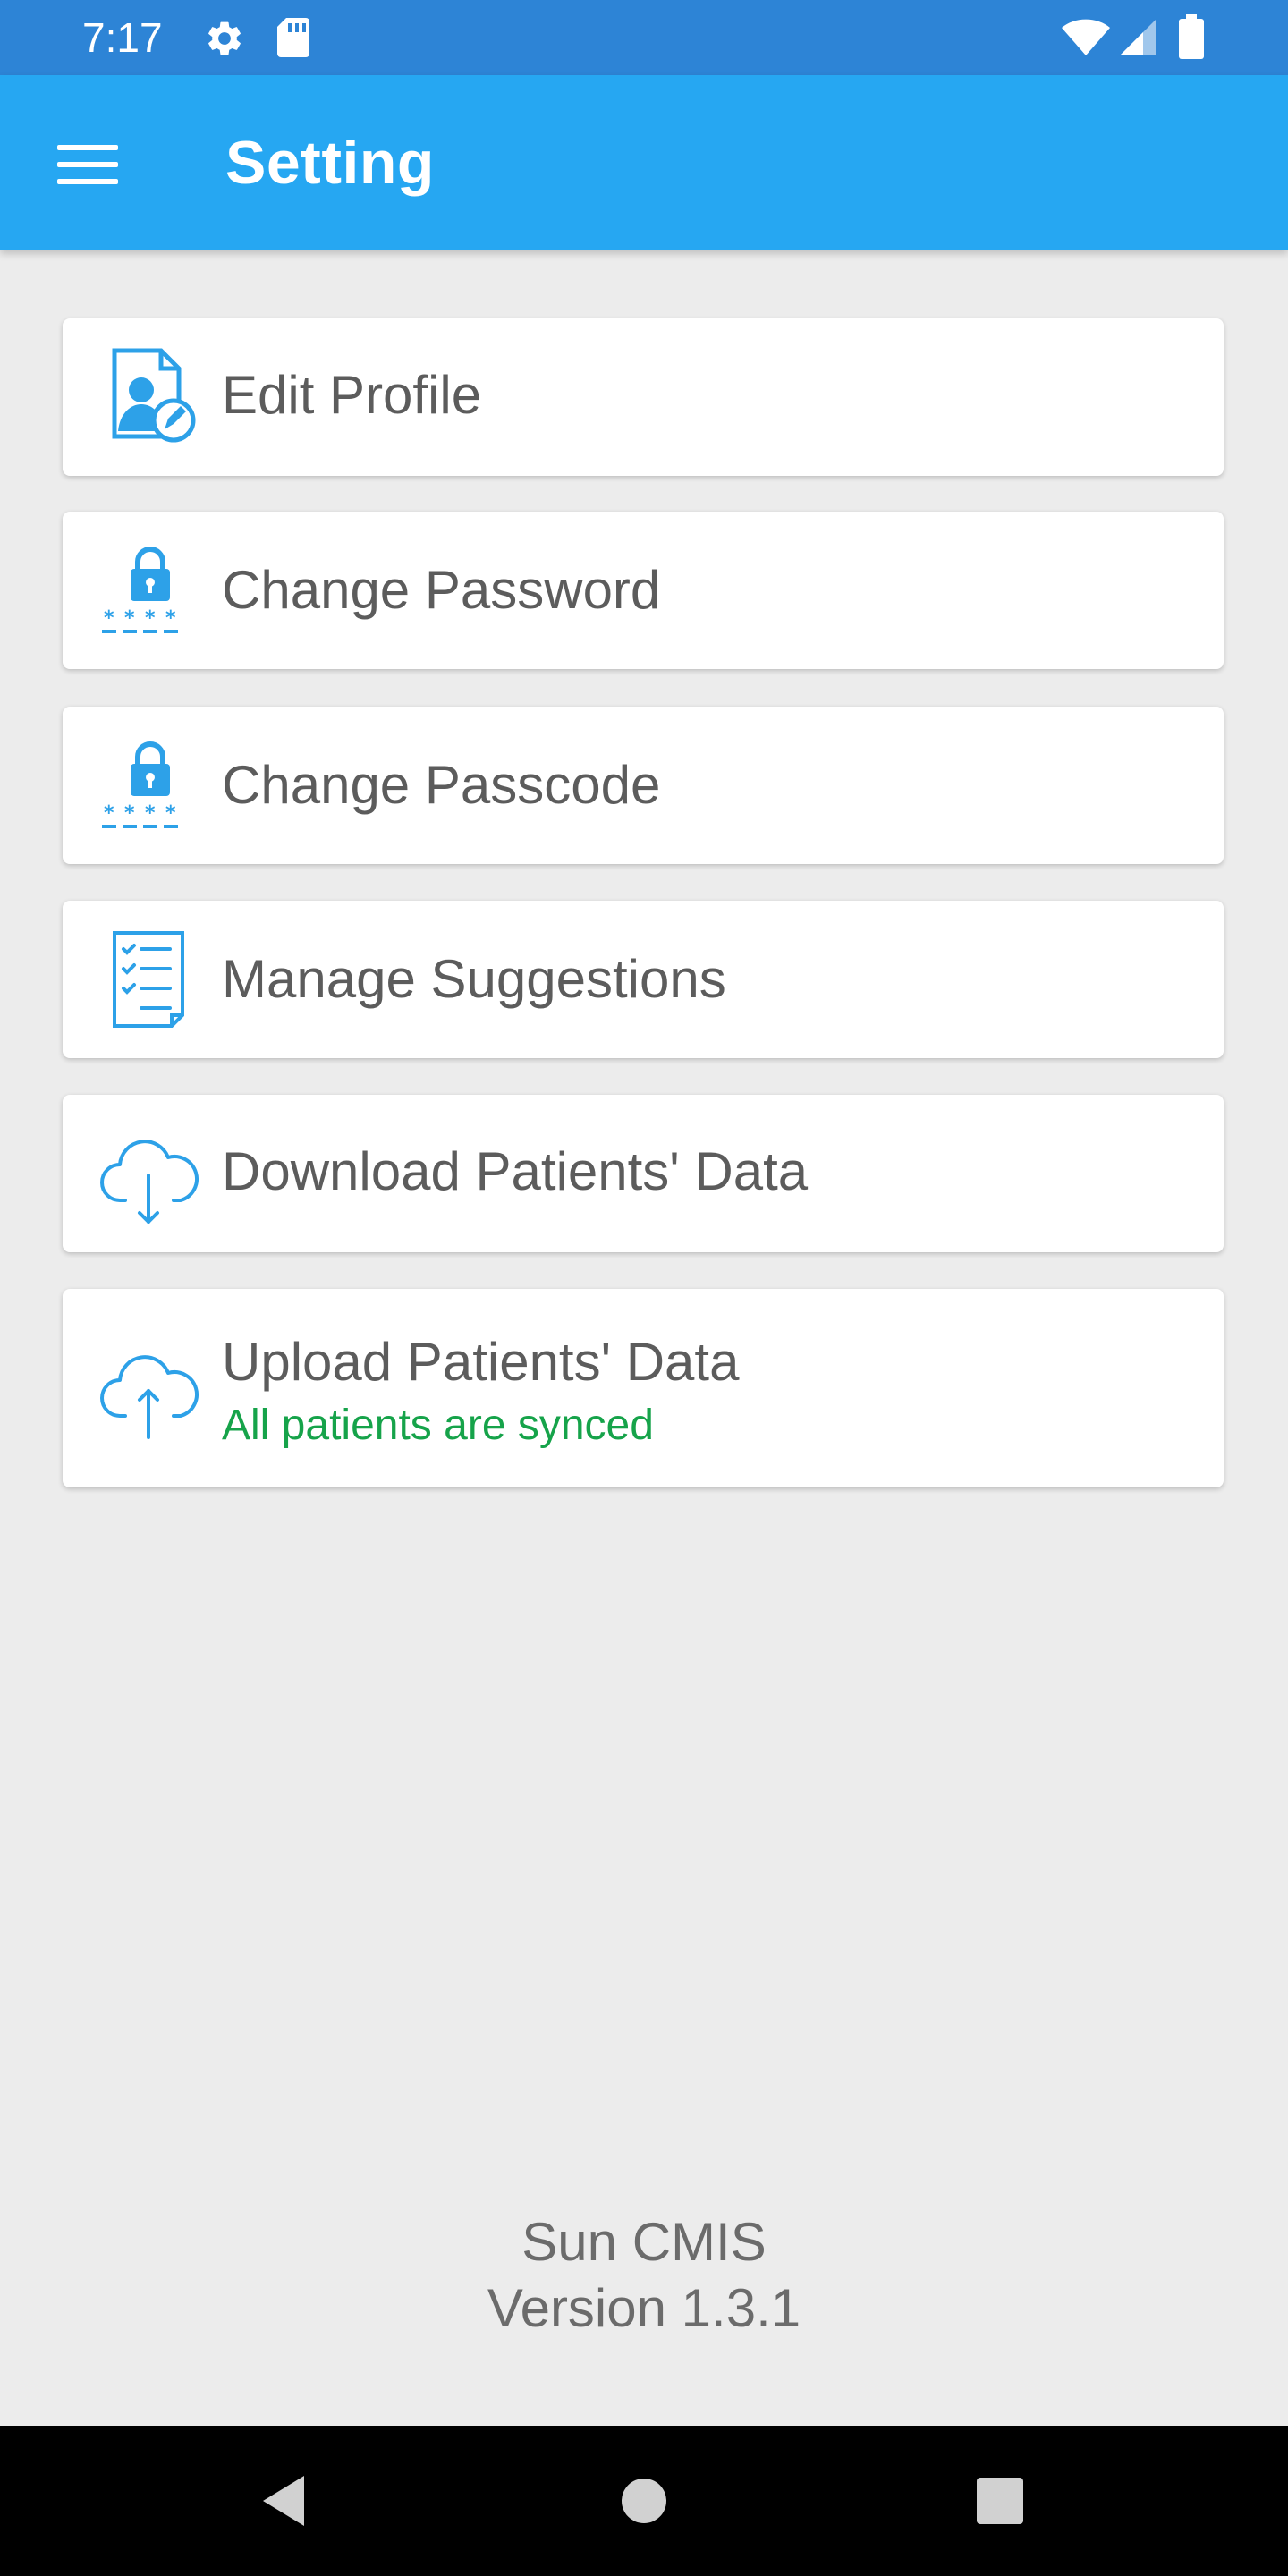 The width and height of the screenshot is (1288, 2576). What do you see at coordinates (148, 979) in the screenshot?
I see `checklist-icon` at bounding box center [148, 979].